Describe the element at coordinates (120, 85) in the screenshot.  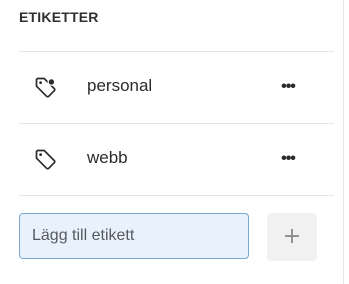
I see `tag-label: personal` at that location.